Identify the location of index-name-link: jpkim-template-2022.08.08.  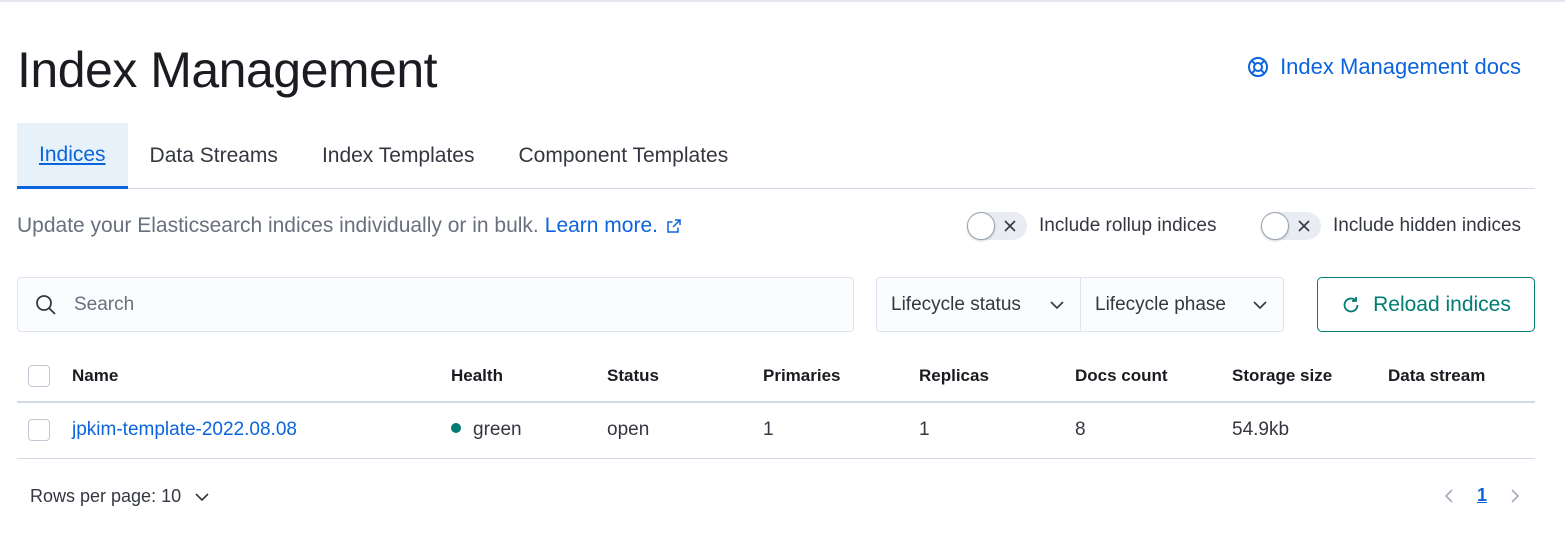
(184, 429).